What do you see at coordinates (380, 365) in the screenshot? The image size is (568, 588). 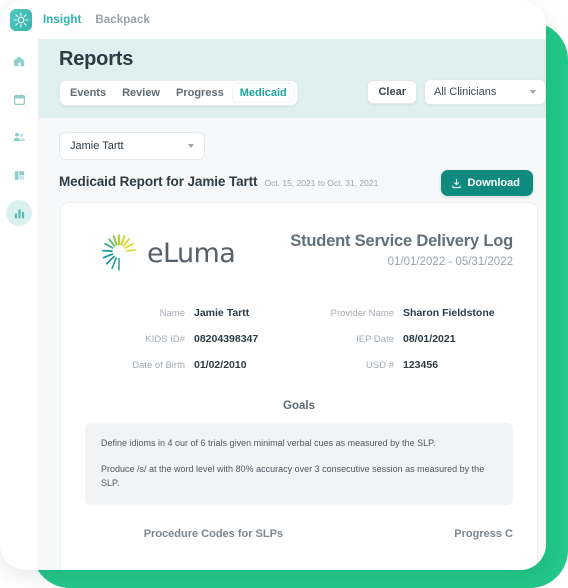 I see `info-label-usd: USD #` at bounding box center [380, 365].